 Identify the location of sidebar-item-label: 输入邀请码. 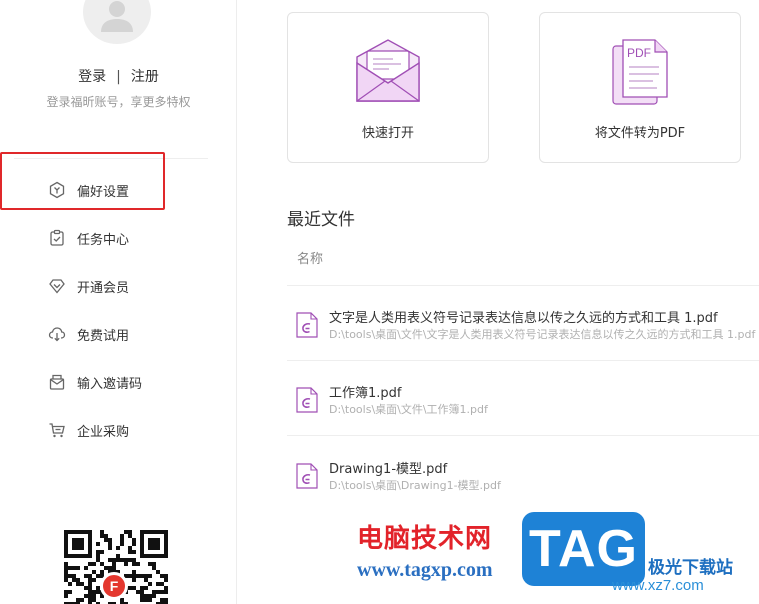
(110, 384).